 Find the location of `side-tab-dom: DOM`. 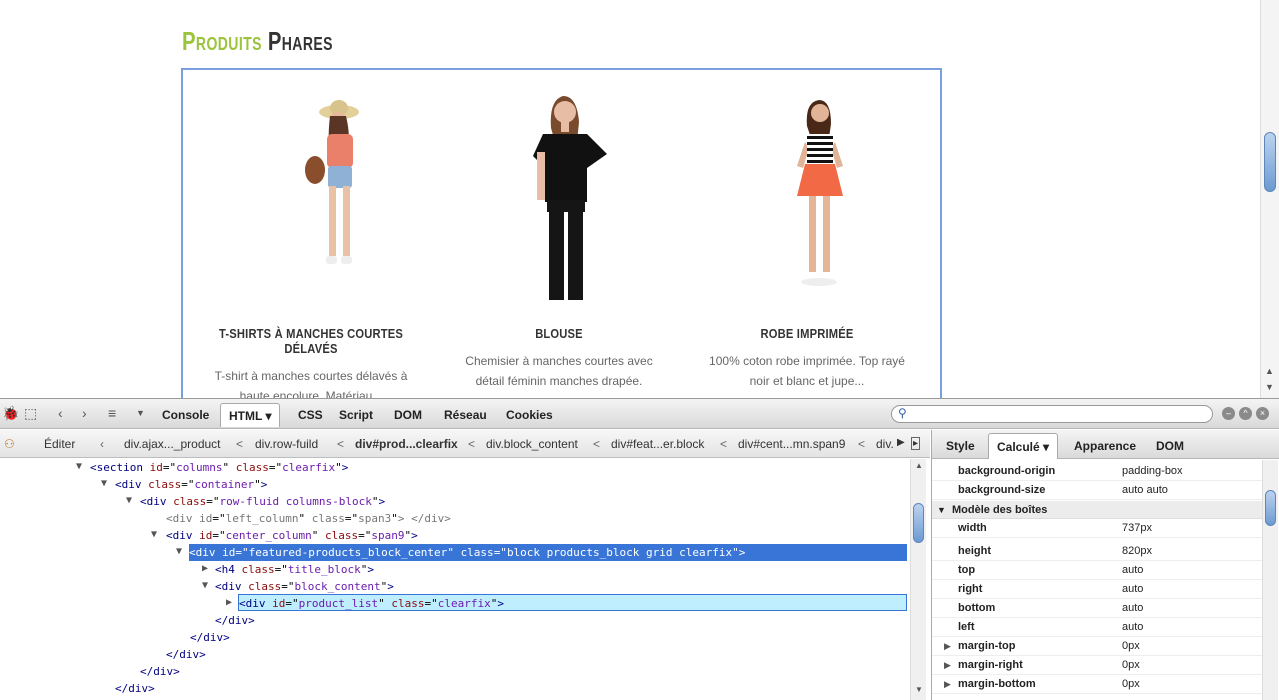

side-tab-dom: DOM is located at coordinates (1170, 446).